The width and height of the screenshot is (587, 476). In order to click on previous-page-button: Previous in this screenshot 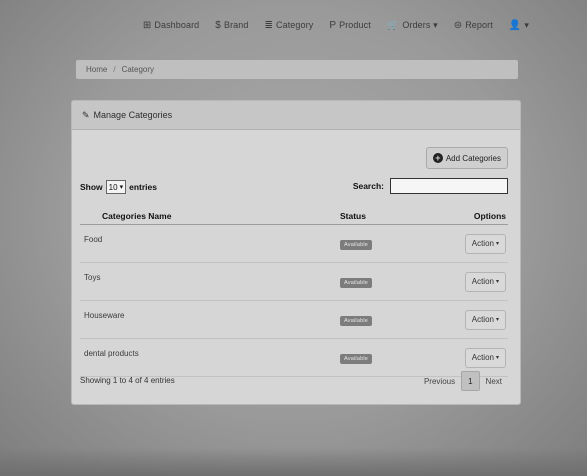, I will do `click(439, 381)`.